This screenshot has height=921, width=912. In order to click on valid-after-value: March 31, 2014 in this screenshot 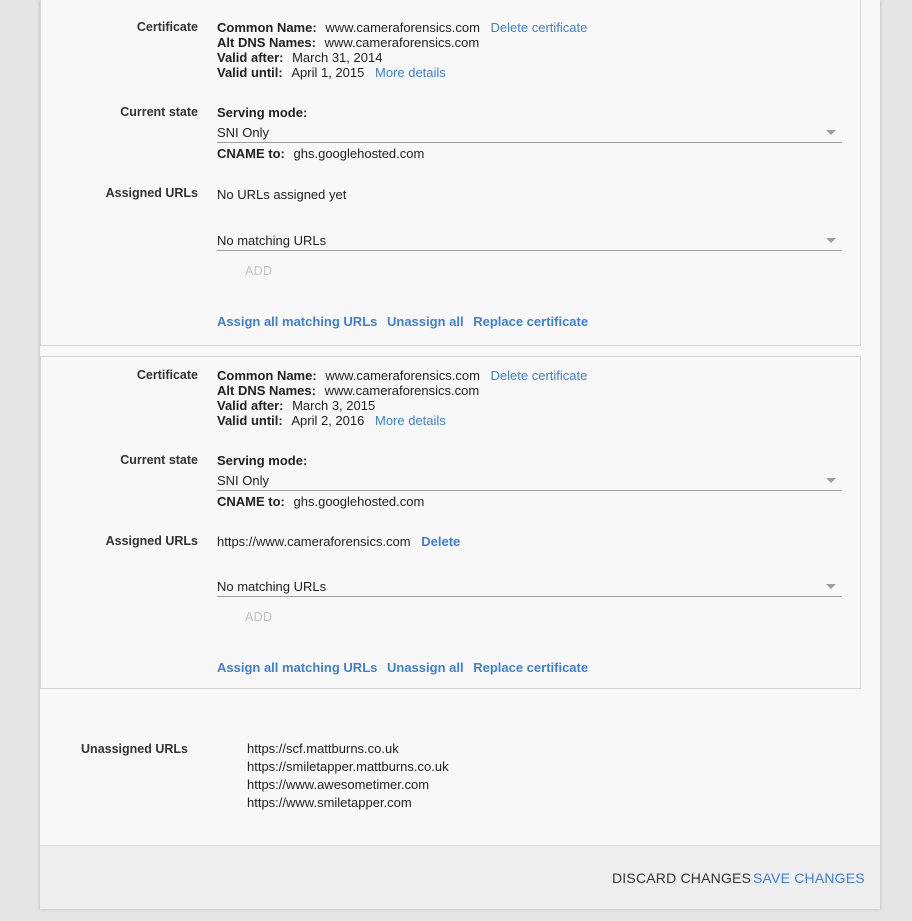, I will do `click(337, 57)`.